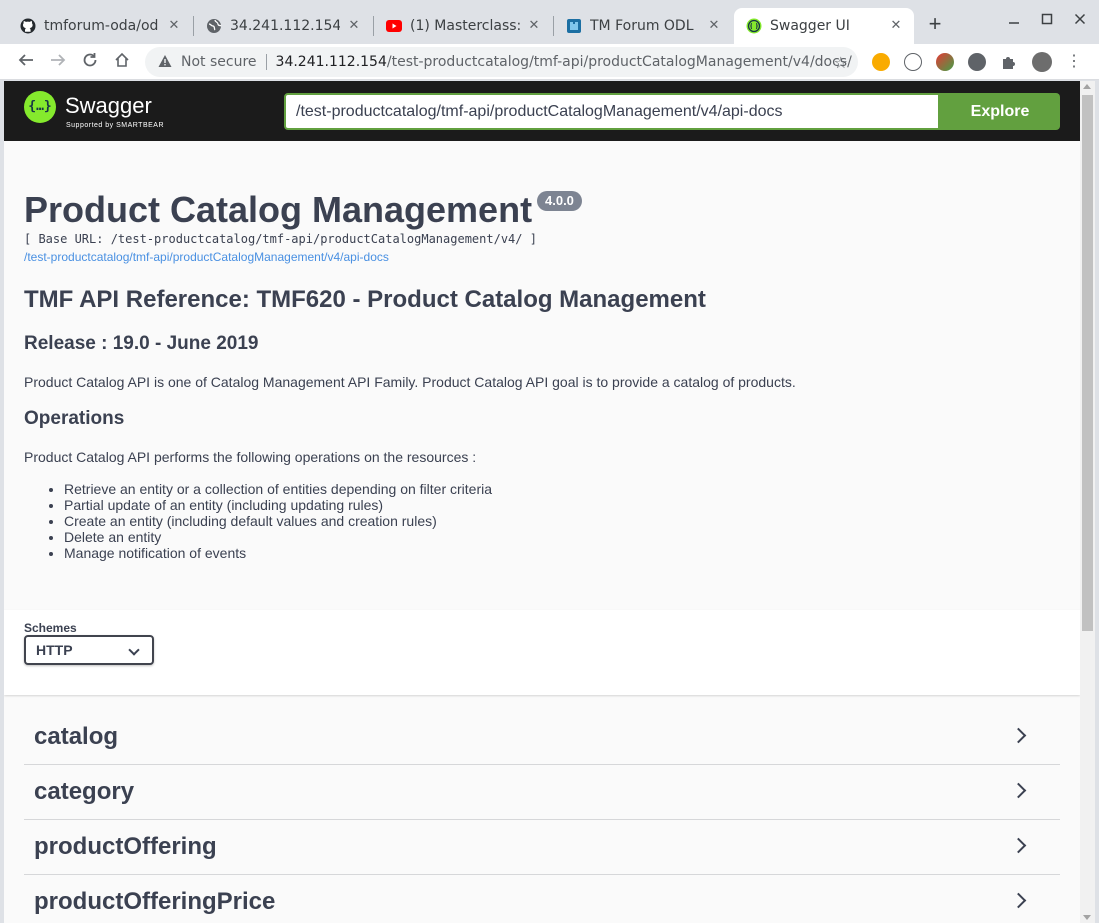 Image resolution: width=1099 pixels, height=923 pixels. I want to click on scroll-down-arrow-icon, so click(1087, 917).